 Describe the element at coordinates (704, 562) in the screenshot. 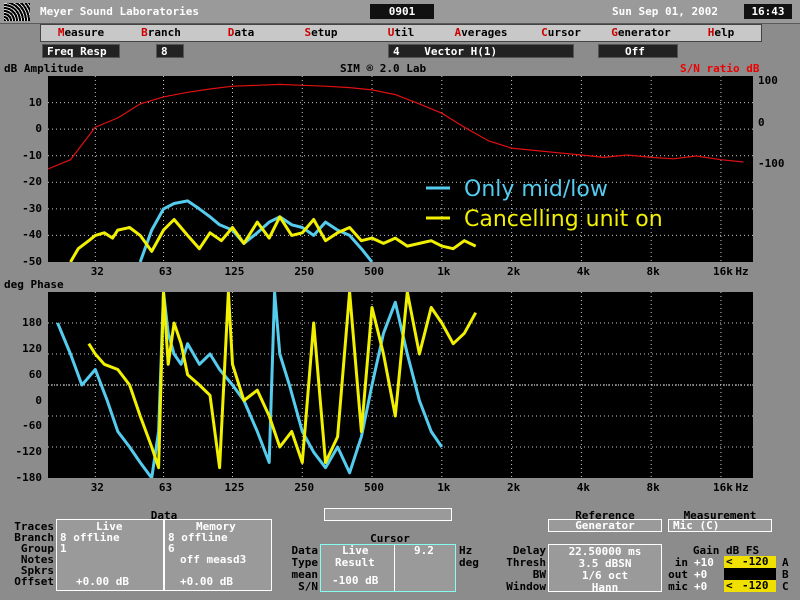

I see `gain-value: +10` at that location.